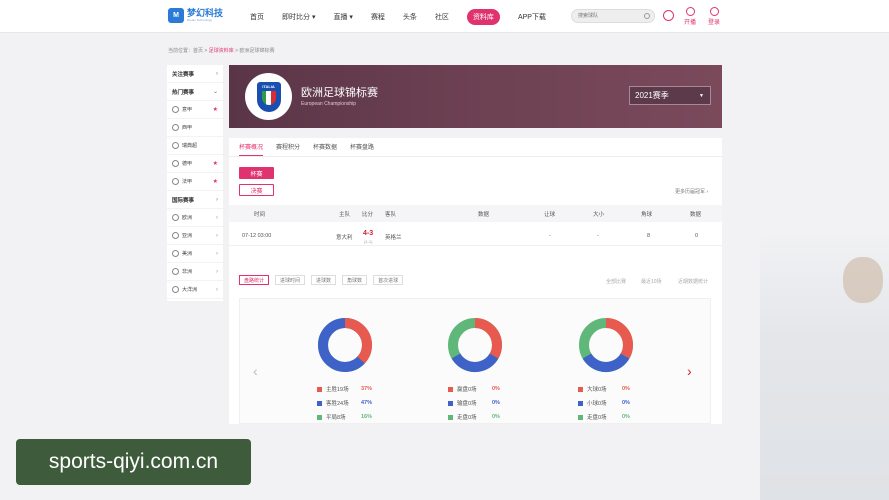 This screenshot has height=500, width=889. What do you see at coordinates (195, 92) in the screenshot?
I see `sidebar-item-hot: 热门赛事 ⌄` at bounding box center [195, 92].